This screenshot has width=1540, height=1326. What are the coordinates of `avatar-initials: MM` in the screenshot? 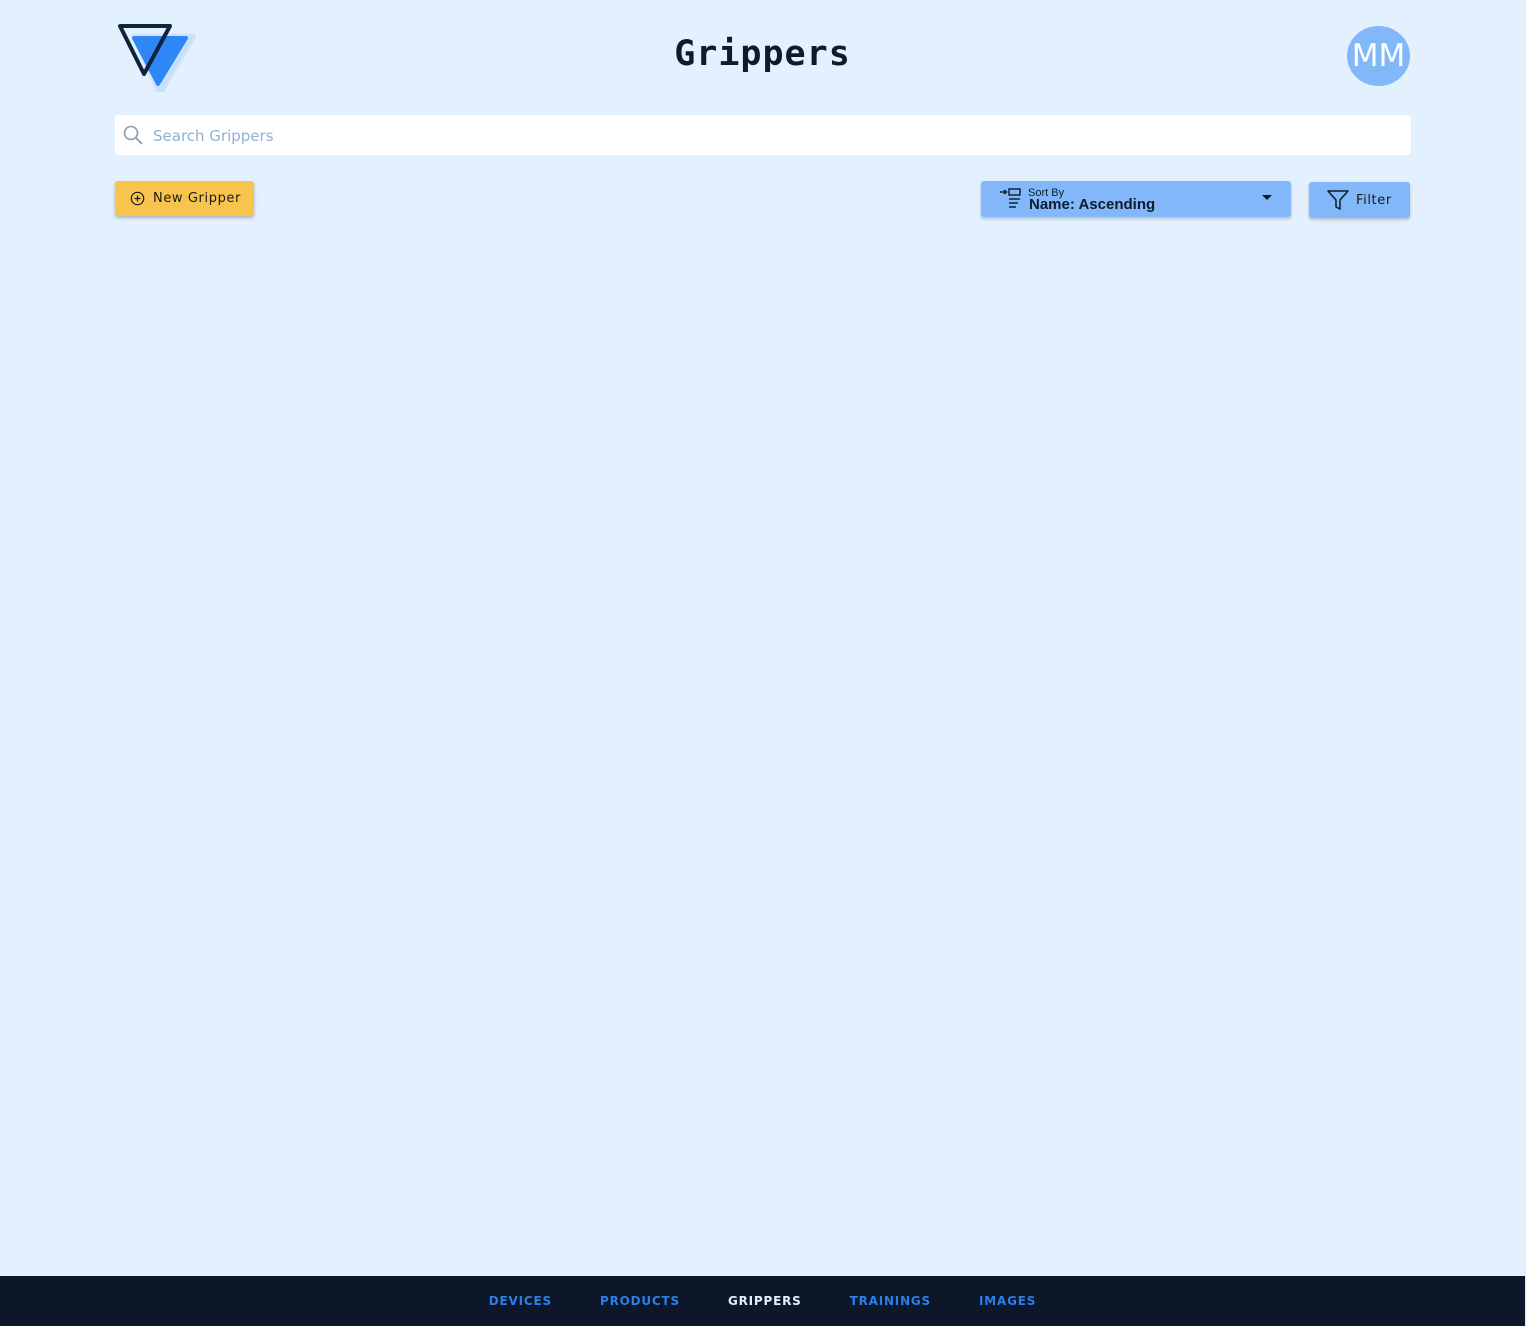 It's located at (1378, 56).